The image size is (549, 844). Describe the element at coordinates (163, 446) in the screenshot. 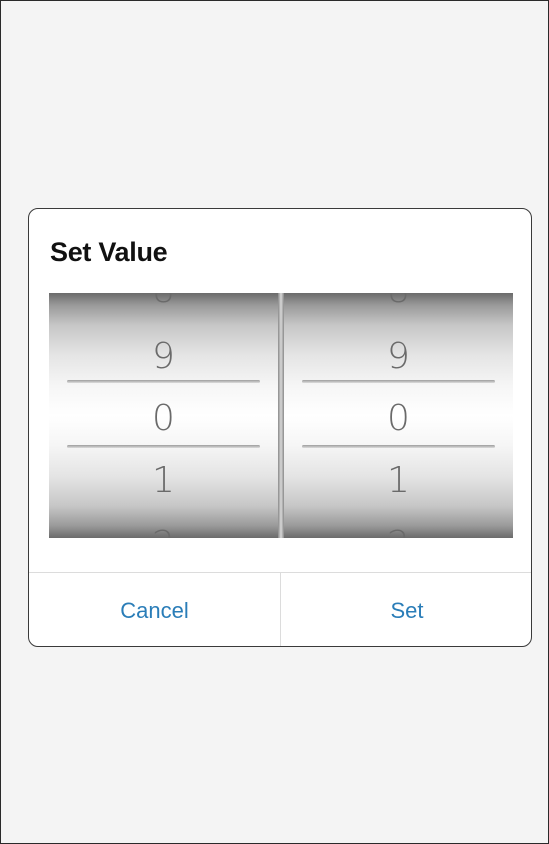

I see `wheel-1-selection-bottom-line` at that location.